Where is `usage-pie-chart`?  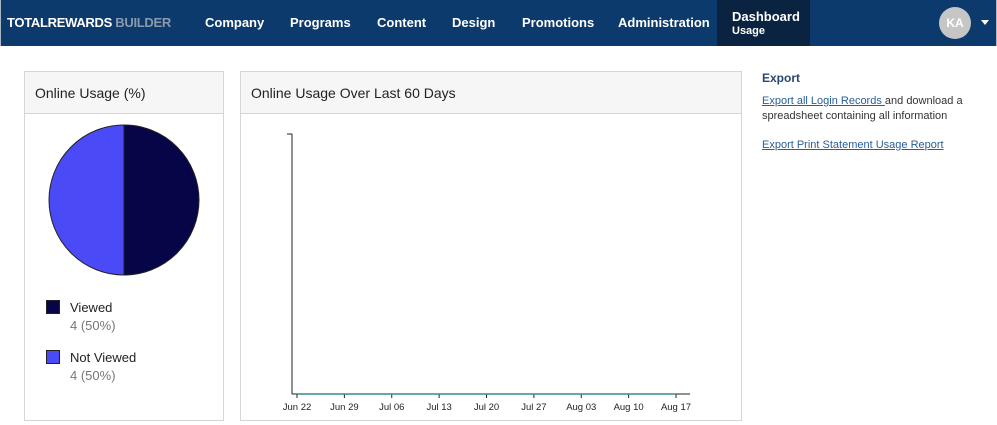
usage-pie-chart is located at coordinates (124, 200).